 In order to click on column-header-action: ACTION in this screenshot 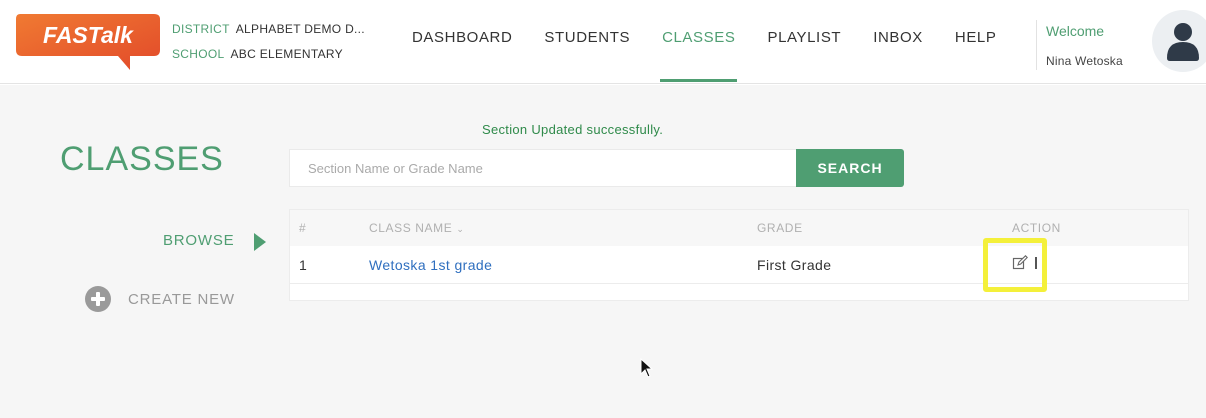, I will do `click(1036, 228)`.